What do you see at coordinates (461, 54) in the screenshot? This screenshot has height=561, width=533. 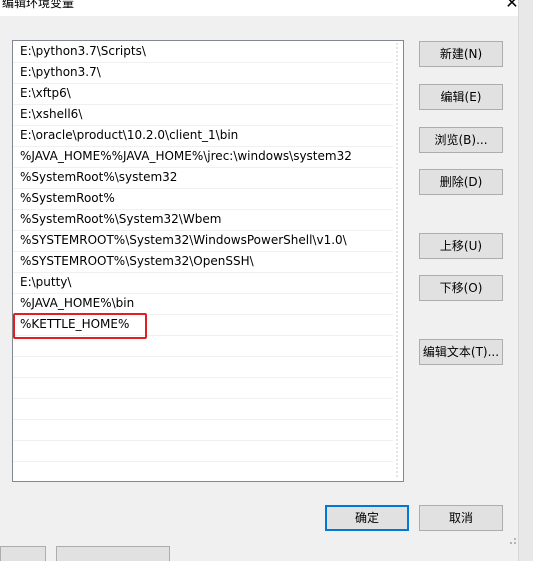 I see `new-button: 新建(N)` at bounding box center [461, 54].